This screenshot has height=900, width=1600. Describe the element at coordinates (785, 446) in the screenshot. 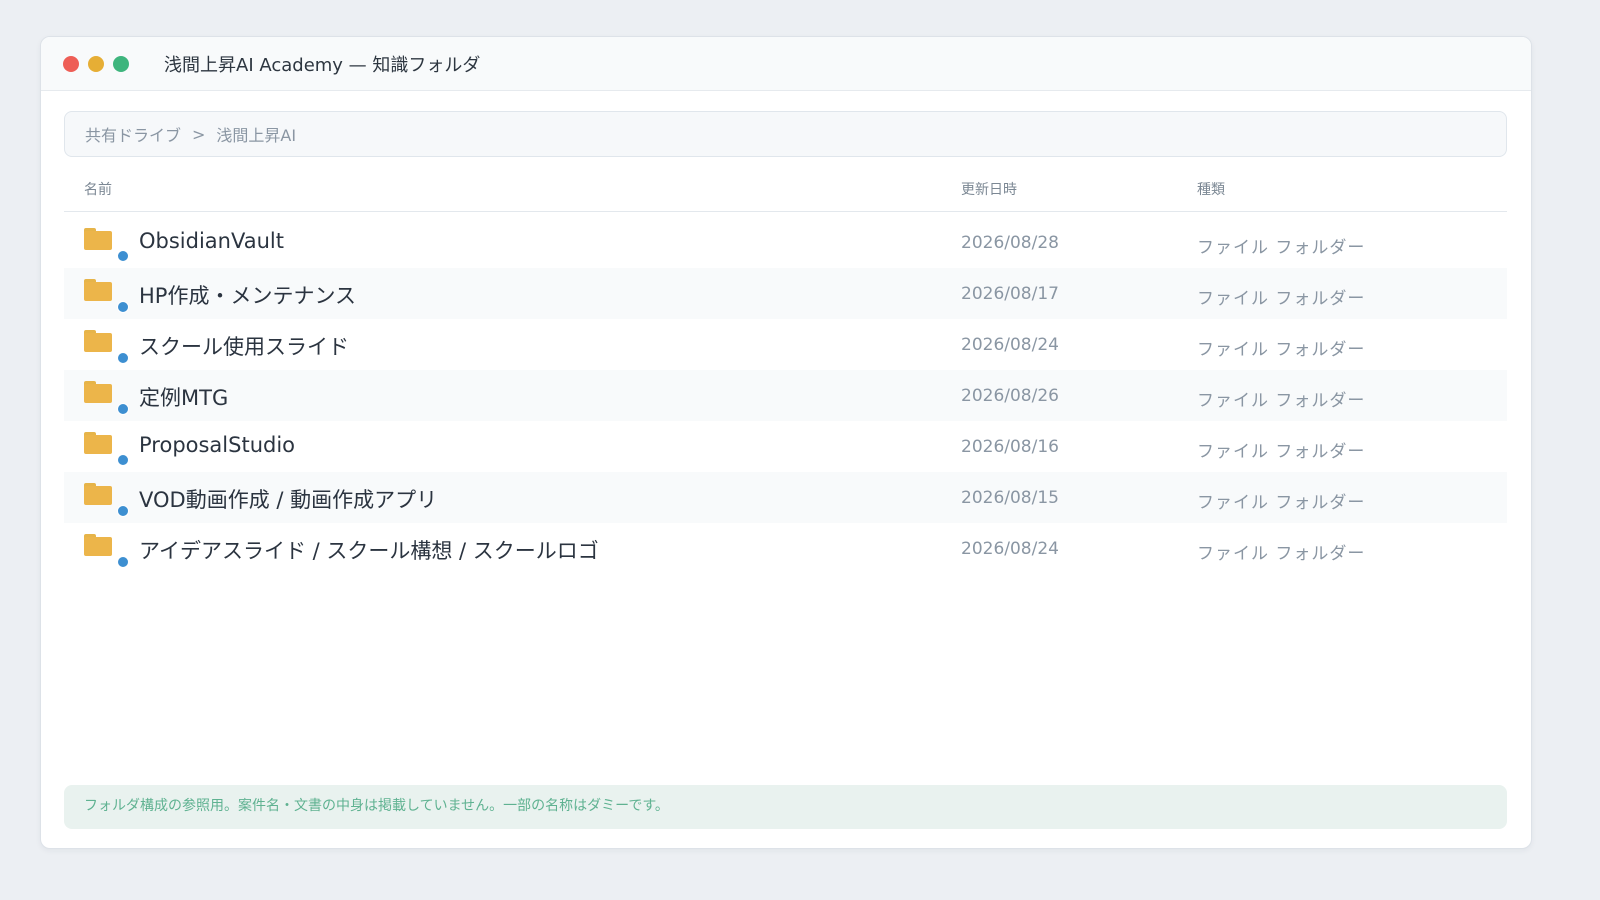

I see `file-row: ProposalStudio 2026/08/16 ファイル フォルダー` at that location.